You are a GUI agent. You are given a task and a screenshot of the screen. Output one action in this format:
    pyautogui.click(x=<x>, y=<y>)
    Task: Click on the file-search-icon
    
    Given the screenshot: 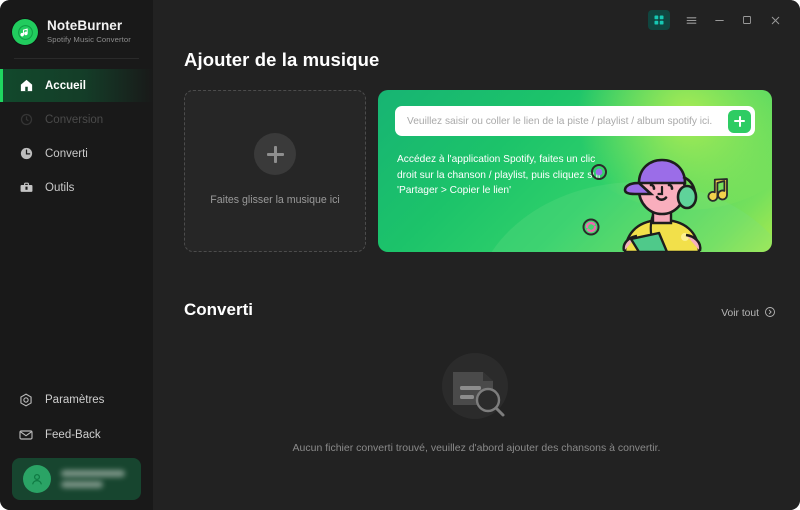 What is the action you would take?
    pyautogui.click(x=474, y=386)
    